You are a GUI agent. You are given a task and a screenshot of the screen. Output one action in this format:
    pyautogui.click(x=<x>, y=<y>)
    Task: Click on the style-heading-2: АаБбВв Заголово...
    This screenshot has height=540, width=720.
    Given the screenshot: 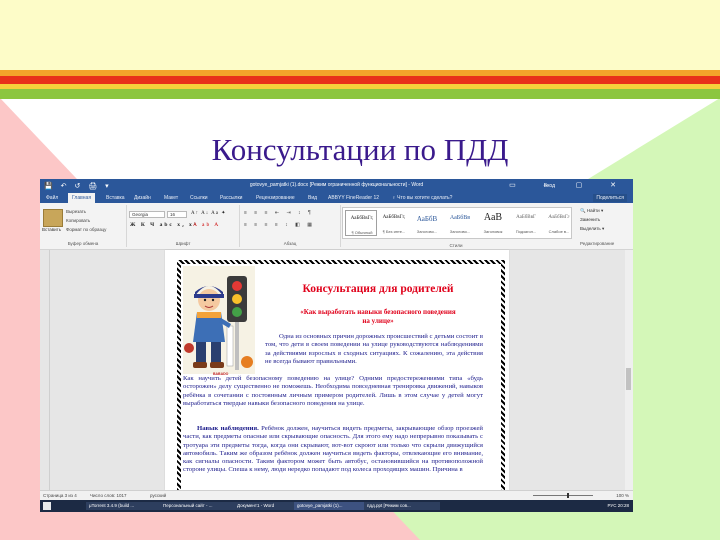 What is the action you would take?
    pyautogui.click(x=460, y=223)
    